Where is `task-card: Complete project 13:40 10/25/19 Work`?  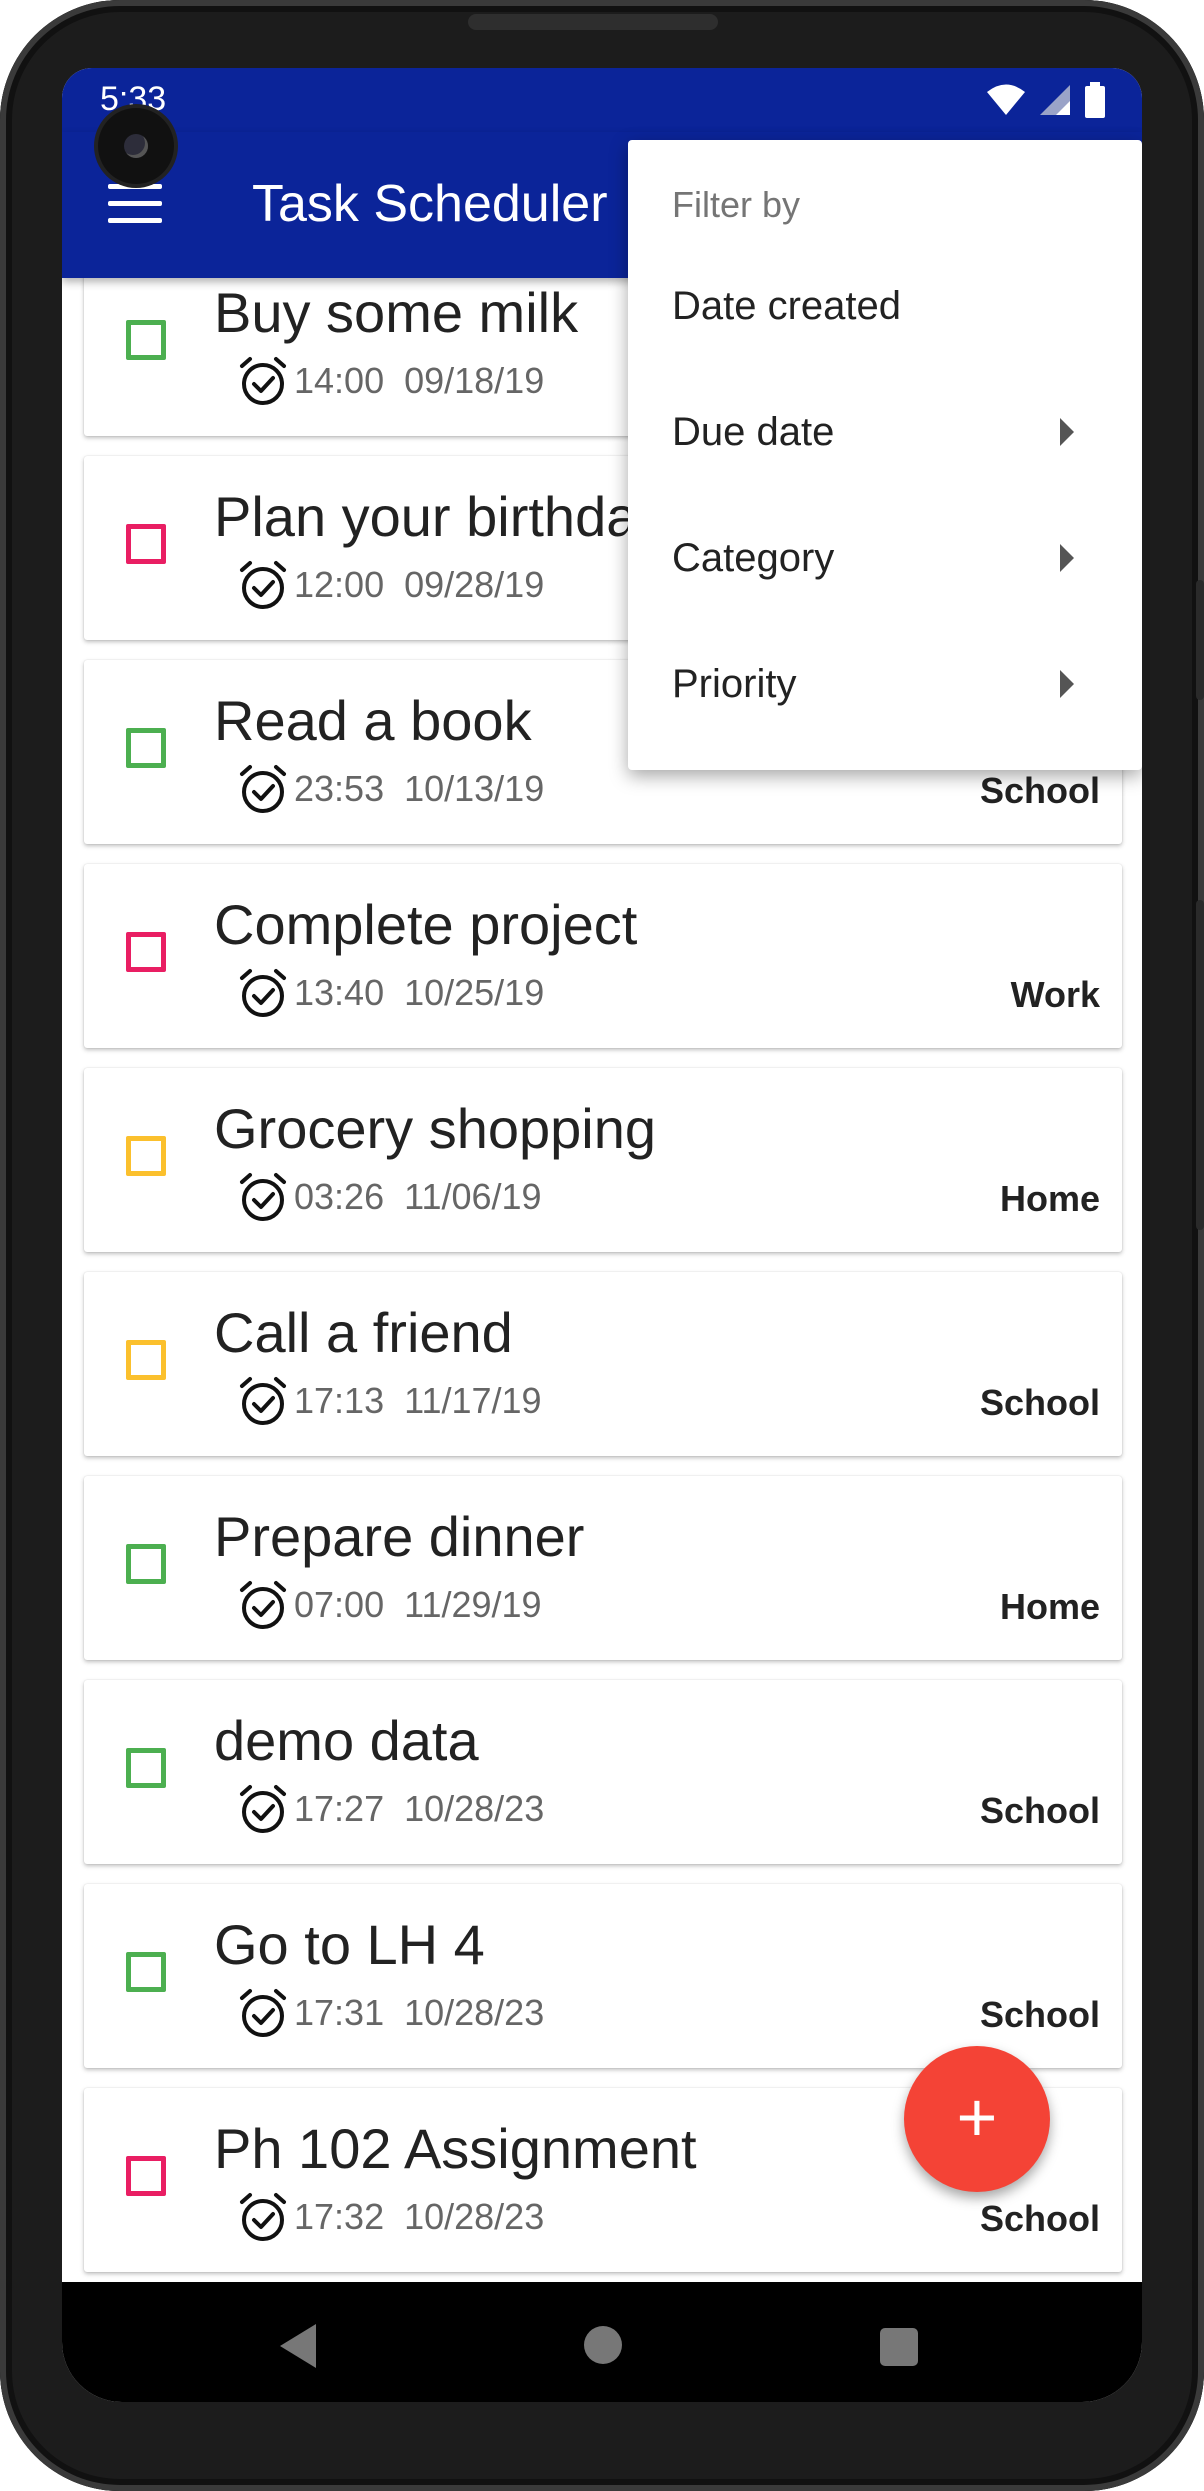
task-card: Complete project 13:40 10/25/19 Work is located at coordinates (603, 956).